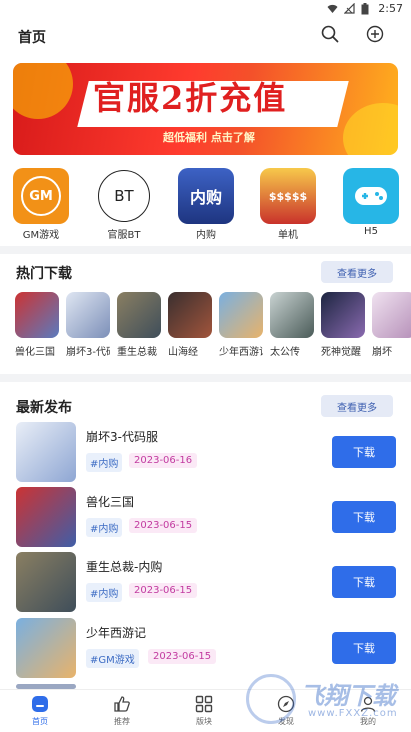 The width and height of the screenshot is (411, 732). I want to click on gamepad-icon, so click(371, 196).